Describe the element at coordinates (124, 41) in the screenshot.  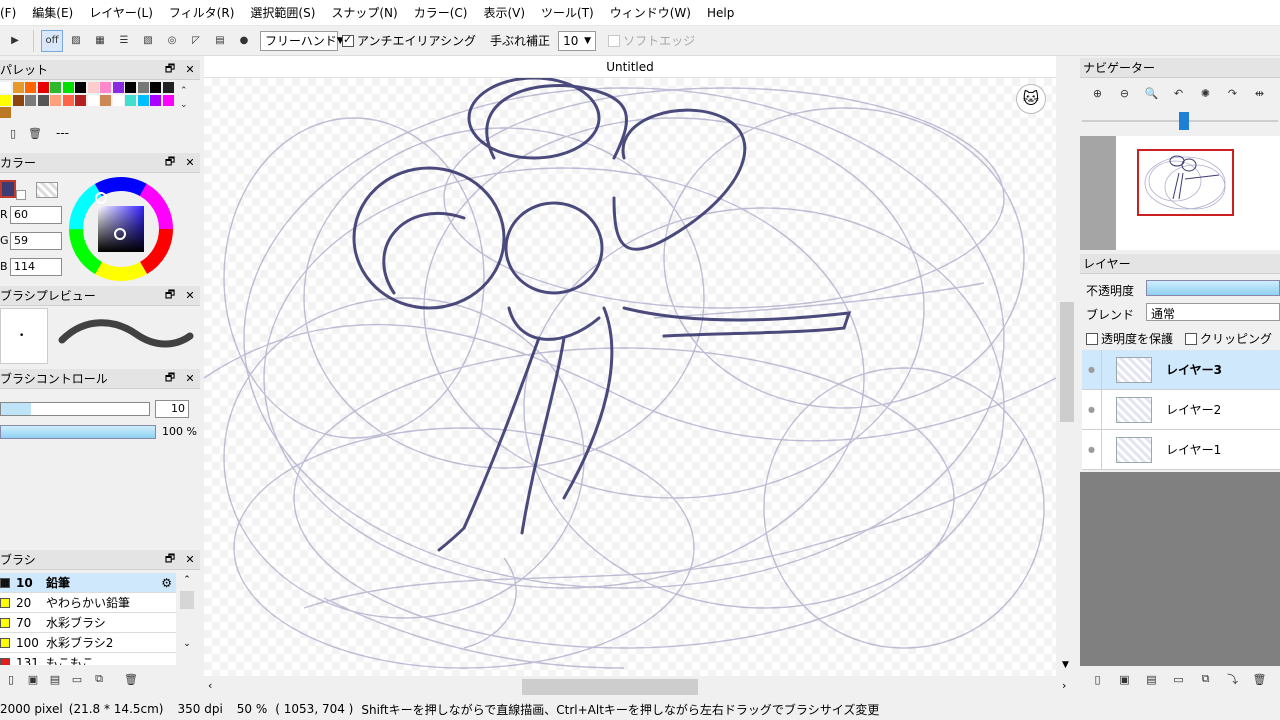
I see `horizontal-ruler-icon: ☰` at that location.